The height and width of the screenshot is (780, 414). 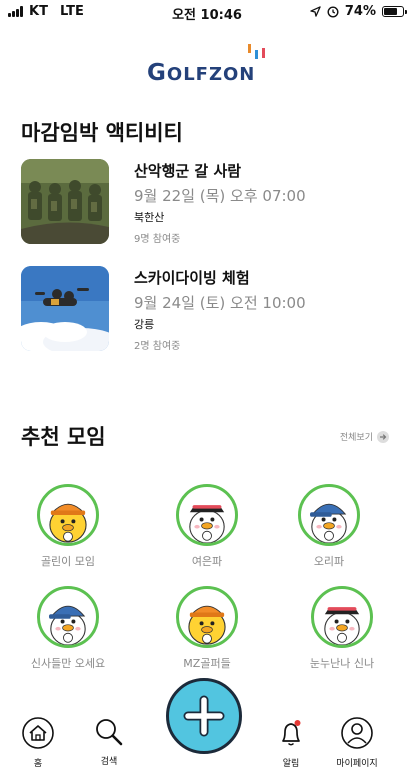 I want to click on plus-icon, so click(x=204, y=716).